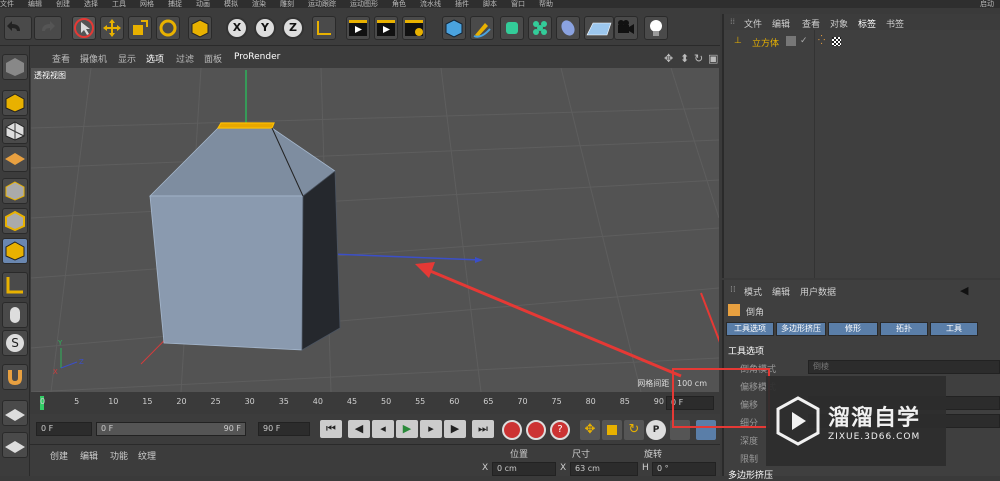 This screenshot has height=481, width=1000. I want to click on camera-button, so click(626, 28).